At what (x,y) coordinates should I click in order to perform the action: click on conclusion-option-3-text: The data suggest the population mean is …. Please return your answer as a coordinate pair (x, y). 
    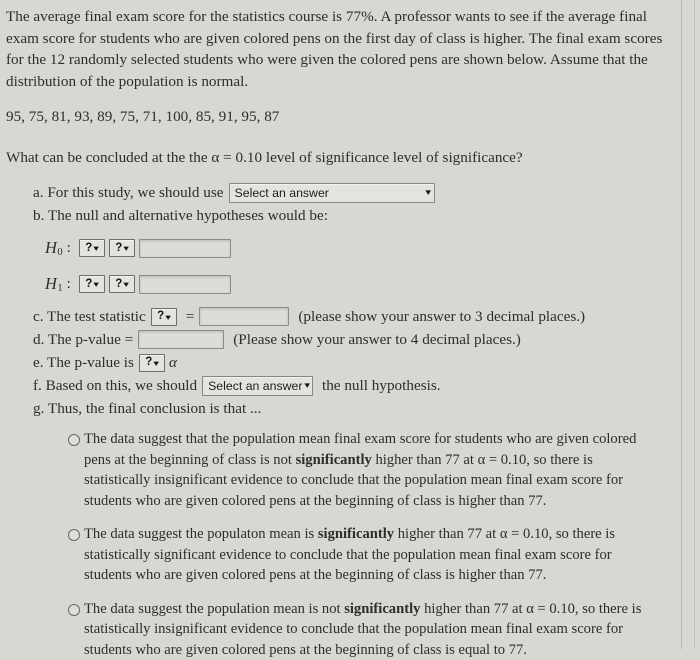
    Looking at the image, I should click on (367, 629).